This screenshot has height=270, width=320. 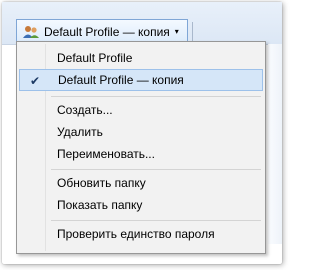 What do you see at coordinates (141, 132) in the screenshot?
I see `menu-item-delete: Удалить` at bounding box center [141, 132].